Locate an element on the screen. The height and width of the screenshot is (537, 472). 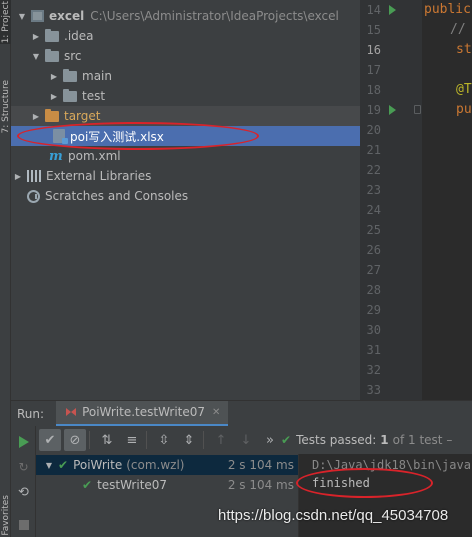
tests-total-text: of 1 test – is located at coordinates (422, 440).